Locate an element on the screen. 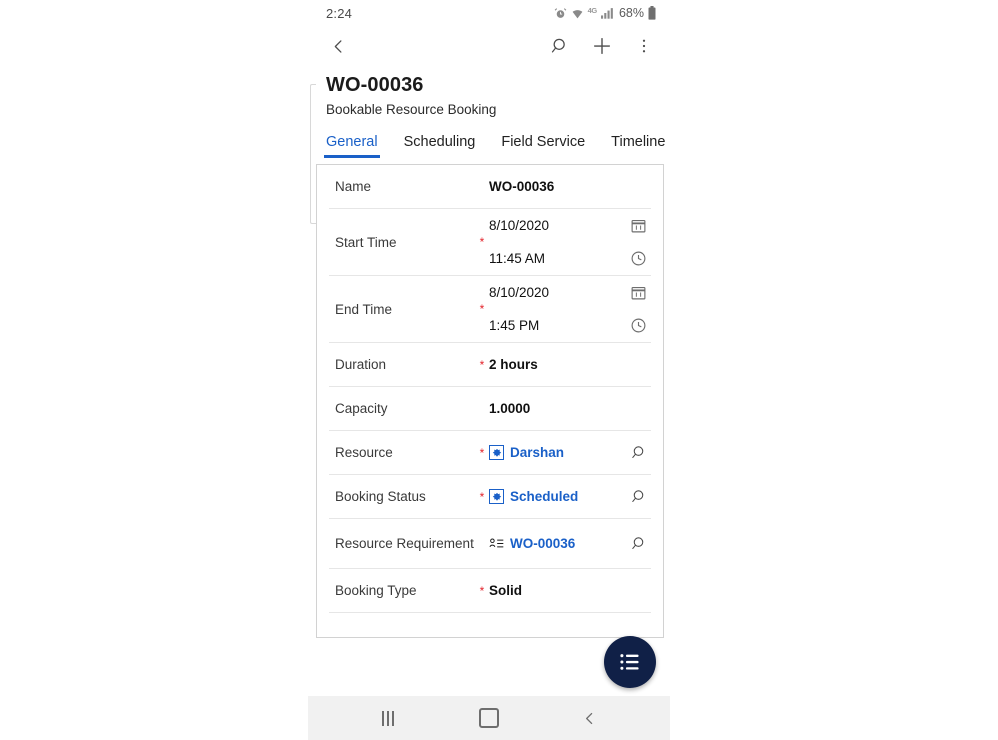 This screenshot has height=740, width=998. field-label-end-time: End Time is located at coordinates (364, 309).